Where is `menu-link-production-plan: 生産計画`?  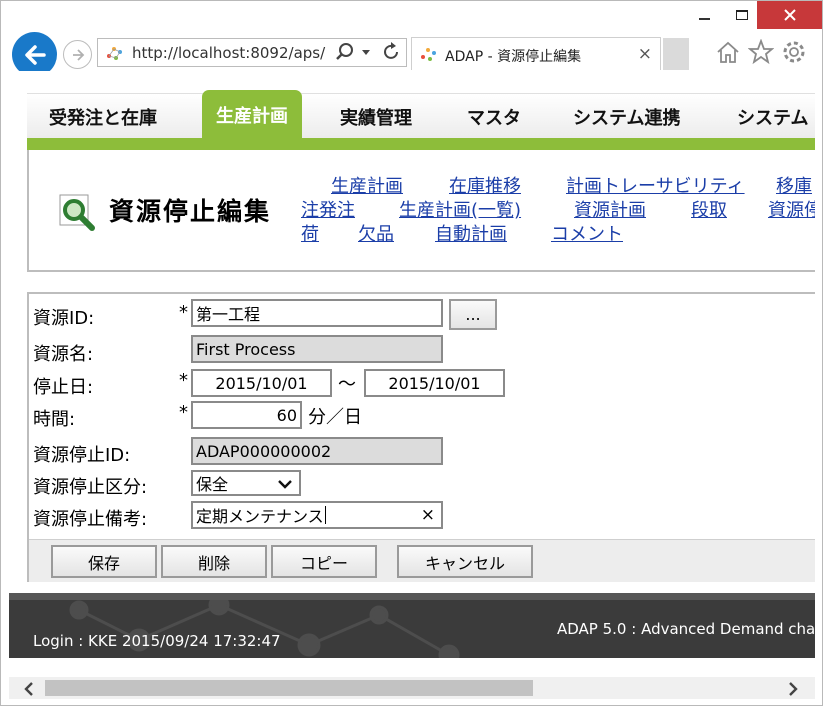
menu-link-production-plan: 生産計画 is located at coordinates (367, 185).